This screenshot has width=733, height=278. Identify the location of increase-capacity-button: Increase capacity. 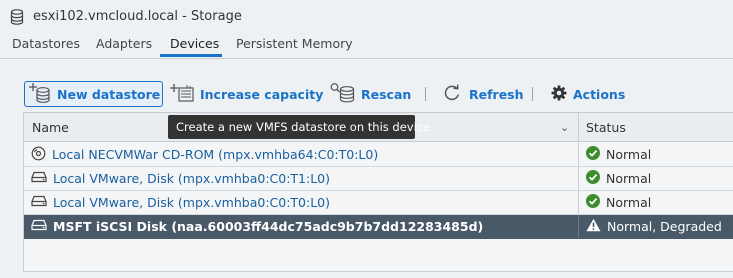
(246, 94).